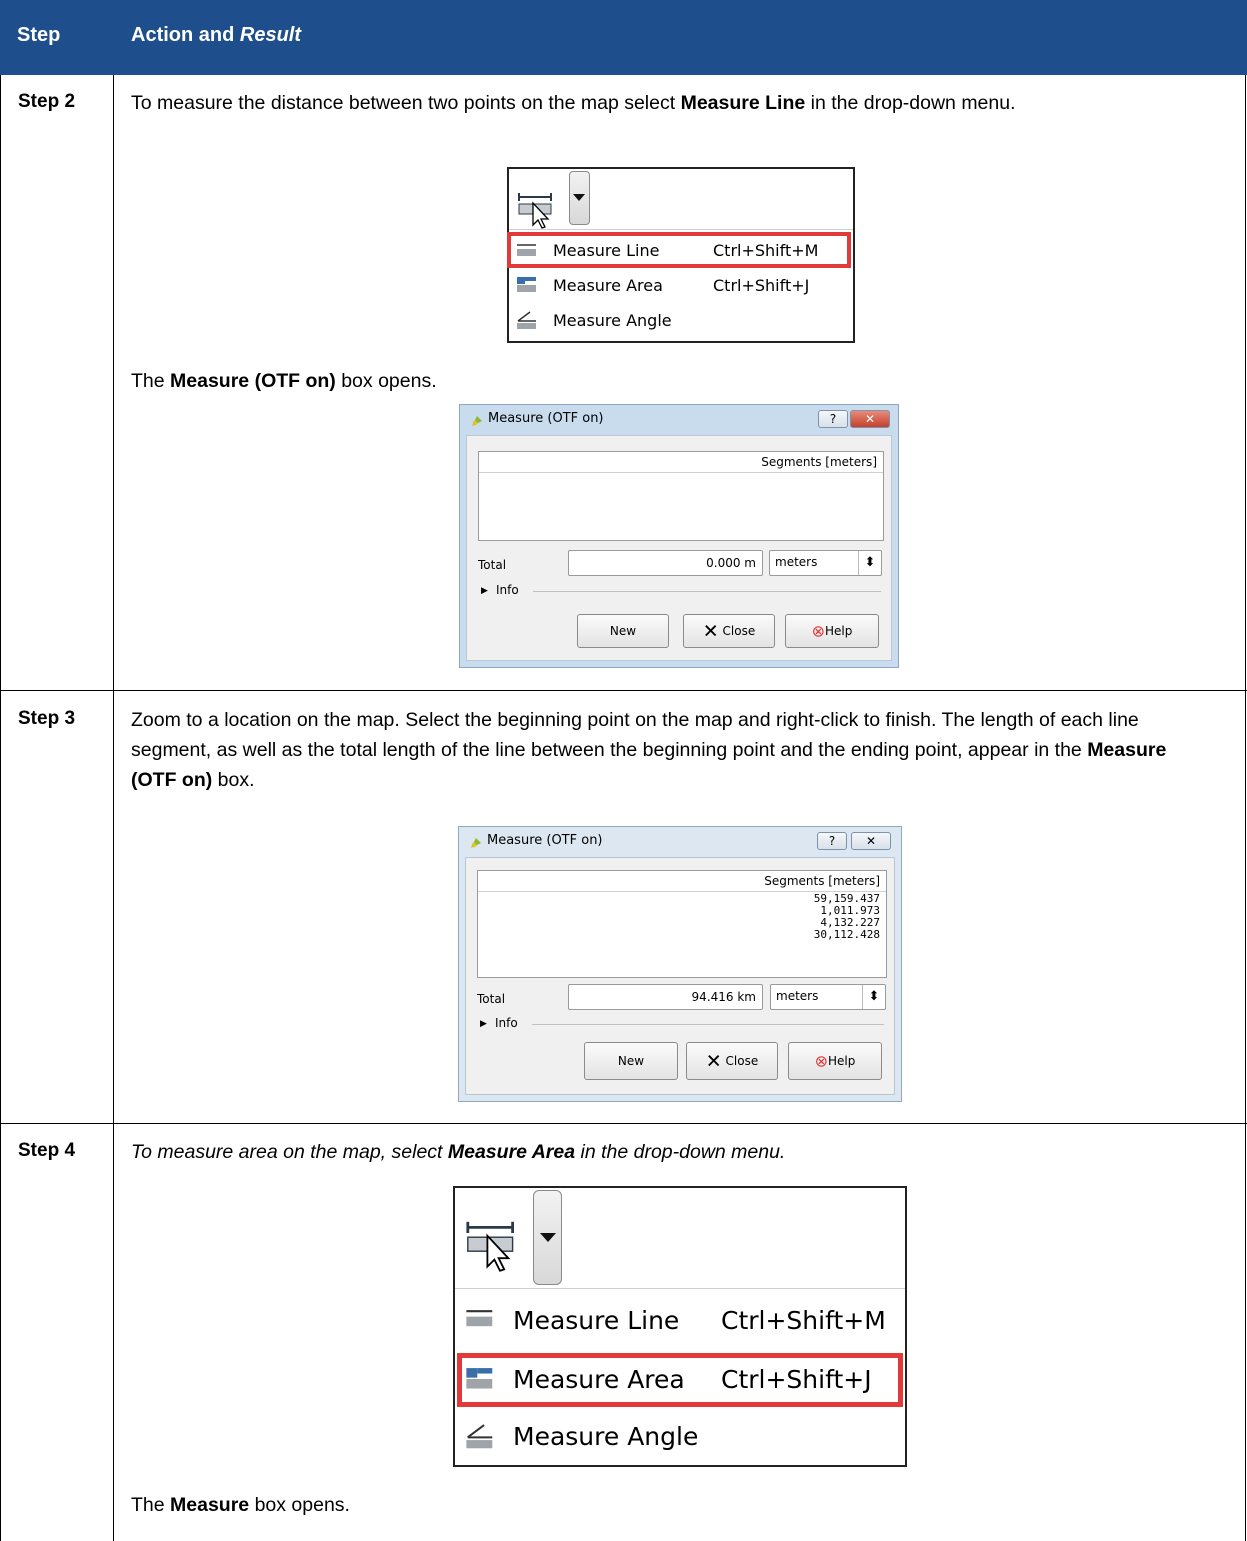  I want to click on step-label: Step 4, so click(47, 1150).